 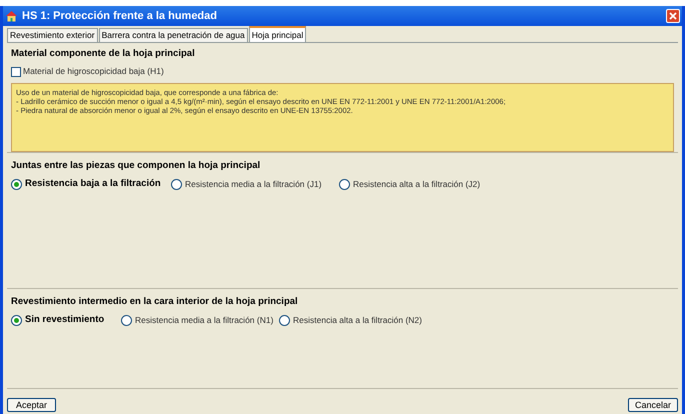 I want to click on radio-label: Resistencia baja a la filtración, so click(x=93, y=184).